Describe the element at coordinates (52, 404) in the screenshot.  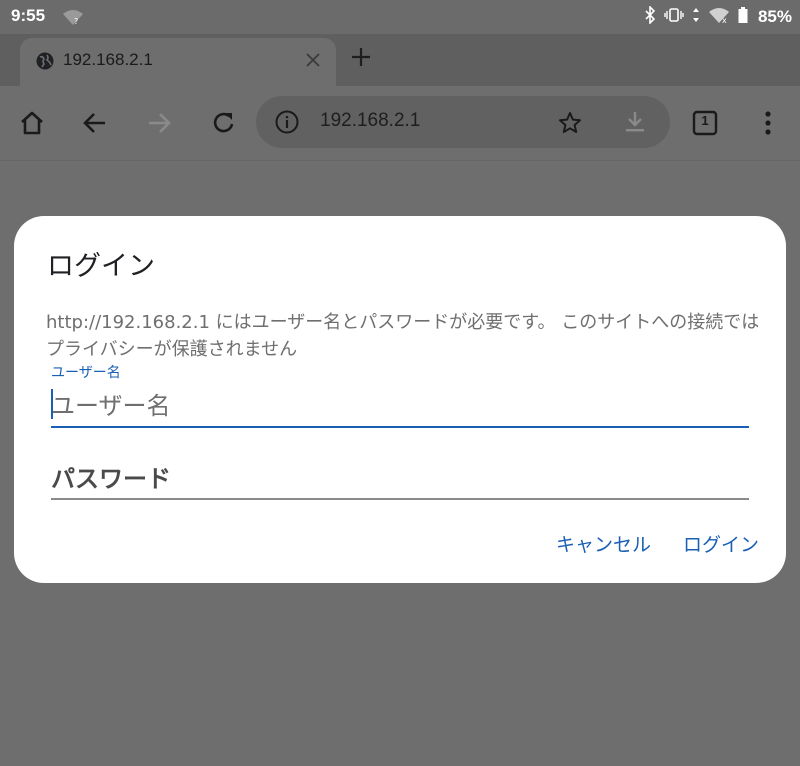
I see `text-caret` at that location.